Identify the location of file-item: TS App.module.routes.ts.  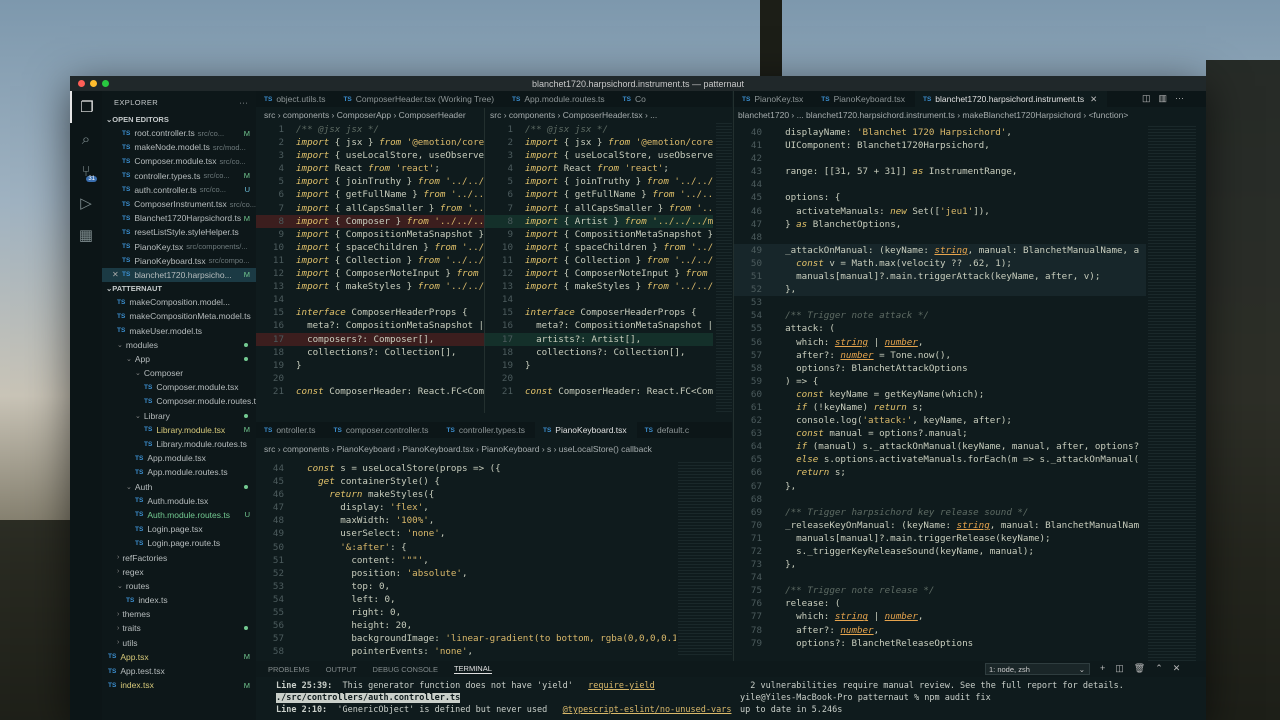
(179, 472).